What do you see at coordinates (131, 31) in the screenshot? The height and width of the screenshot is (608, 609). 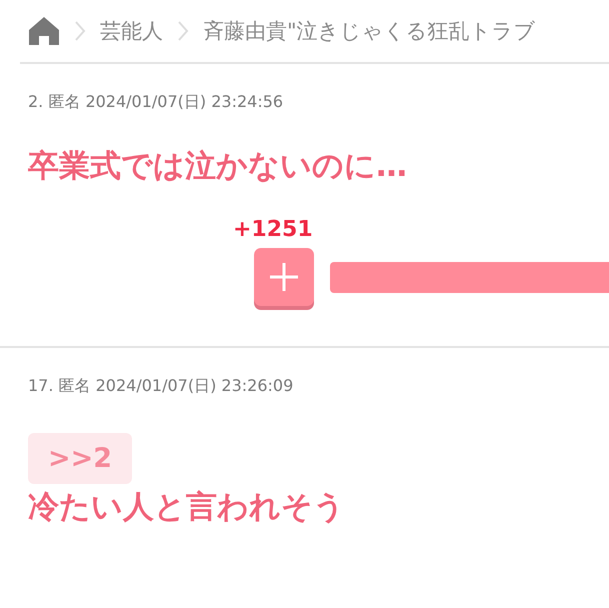 I see `breadcrumb-link: 芸能人` at bounding box center [131, 31].